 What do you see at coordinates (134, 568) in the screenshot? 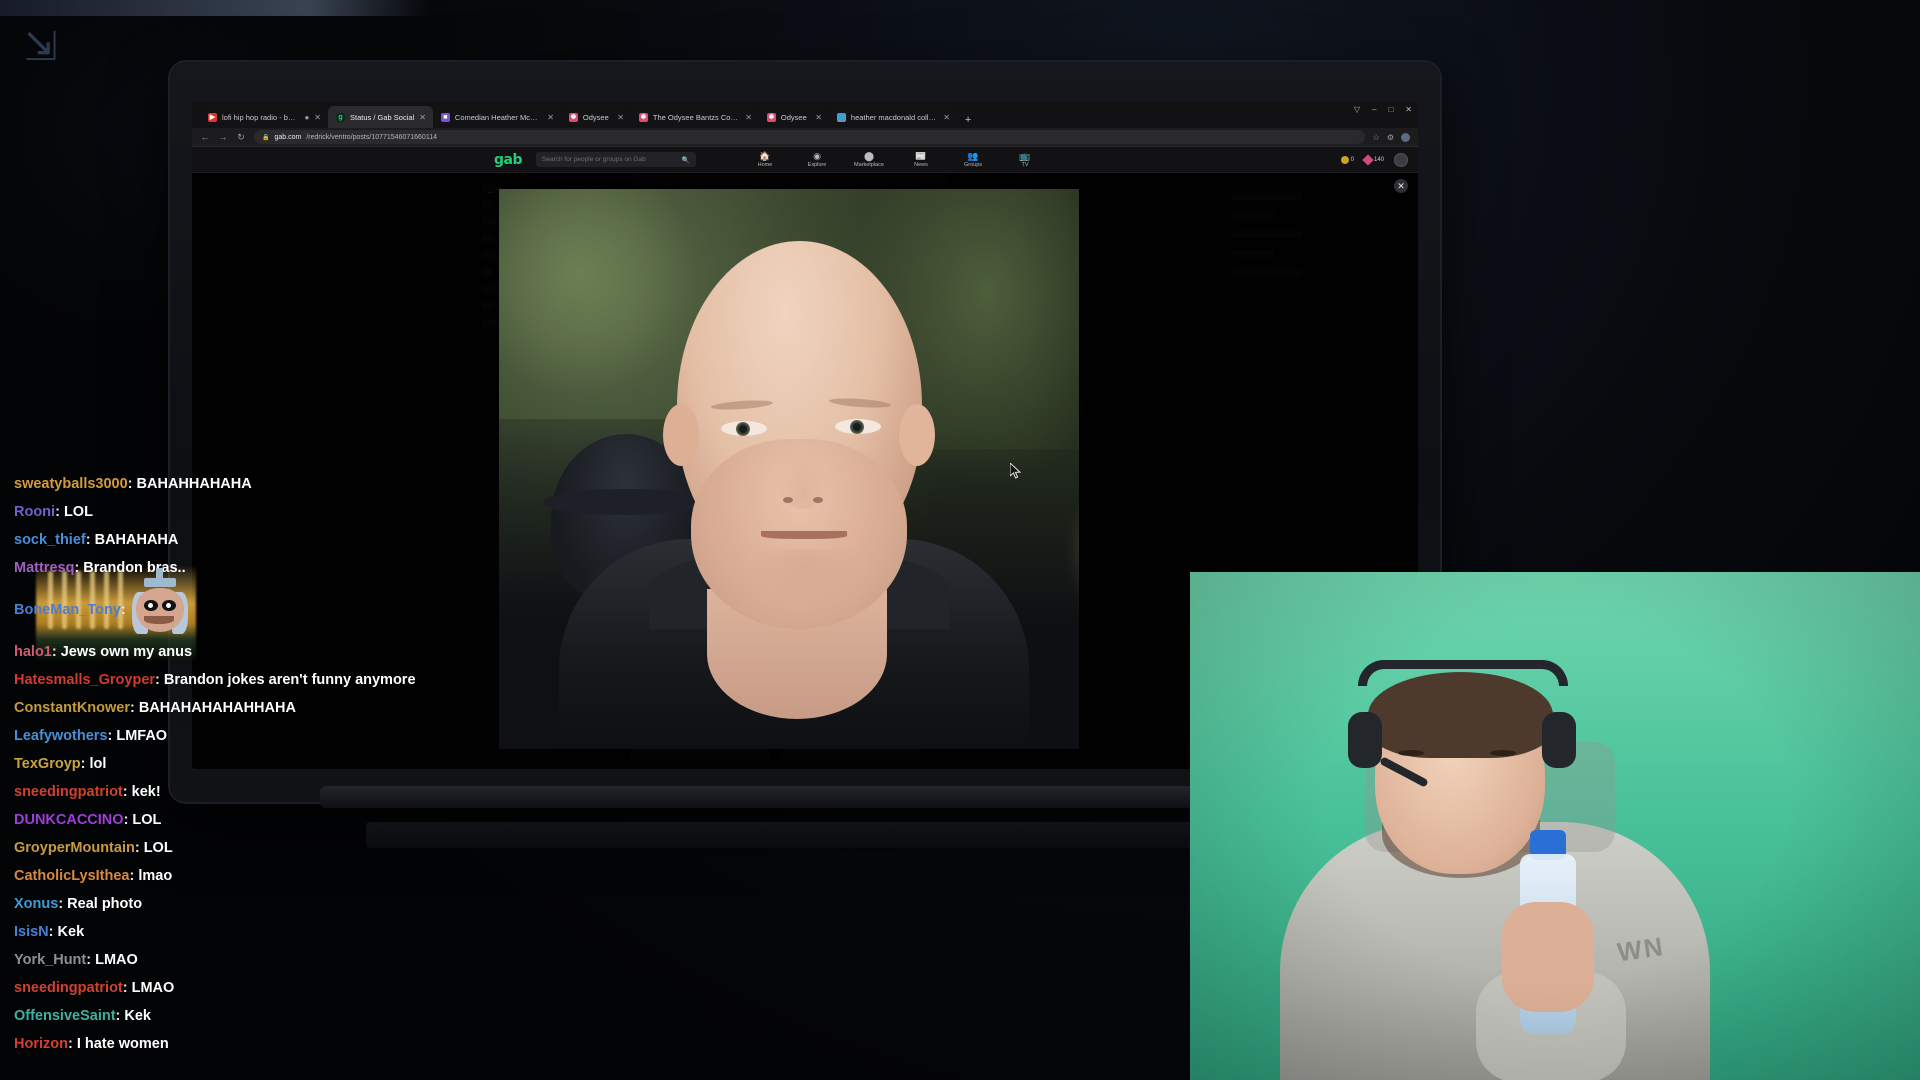
I see `chat-text: Brandon bras..` at bounding box center [134, 568].